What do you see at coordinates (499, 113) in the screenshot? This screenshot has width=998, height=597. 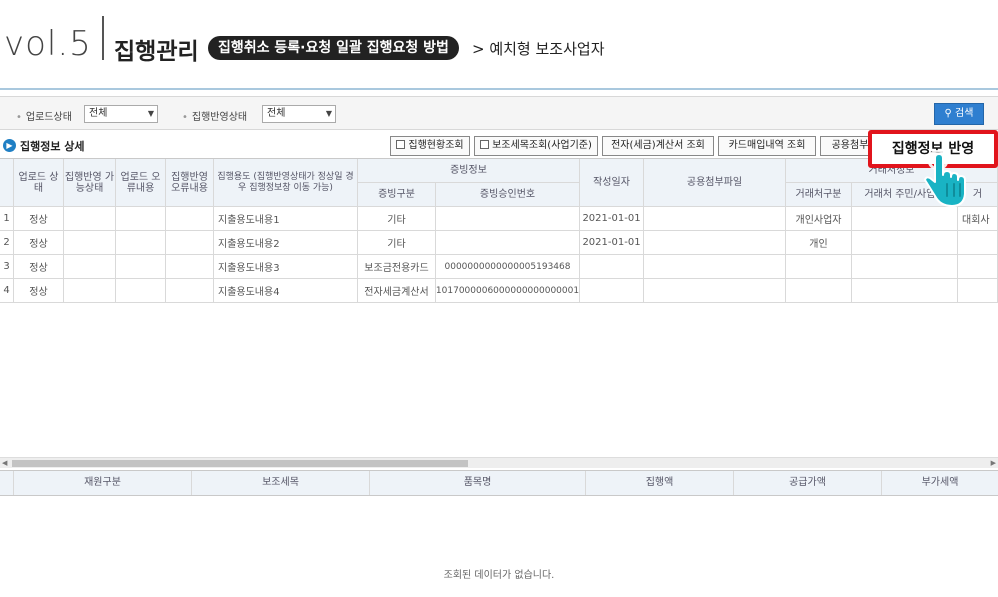 I see `filter-bar: • 업로드상태 전체 ▼ • 집행반영상태 전체 ▼ ⚲ 검색` at bounding box center [499, 113].